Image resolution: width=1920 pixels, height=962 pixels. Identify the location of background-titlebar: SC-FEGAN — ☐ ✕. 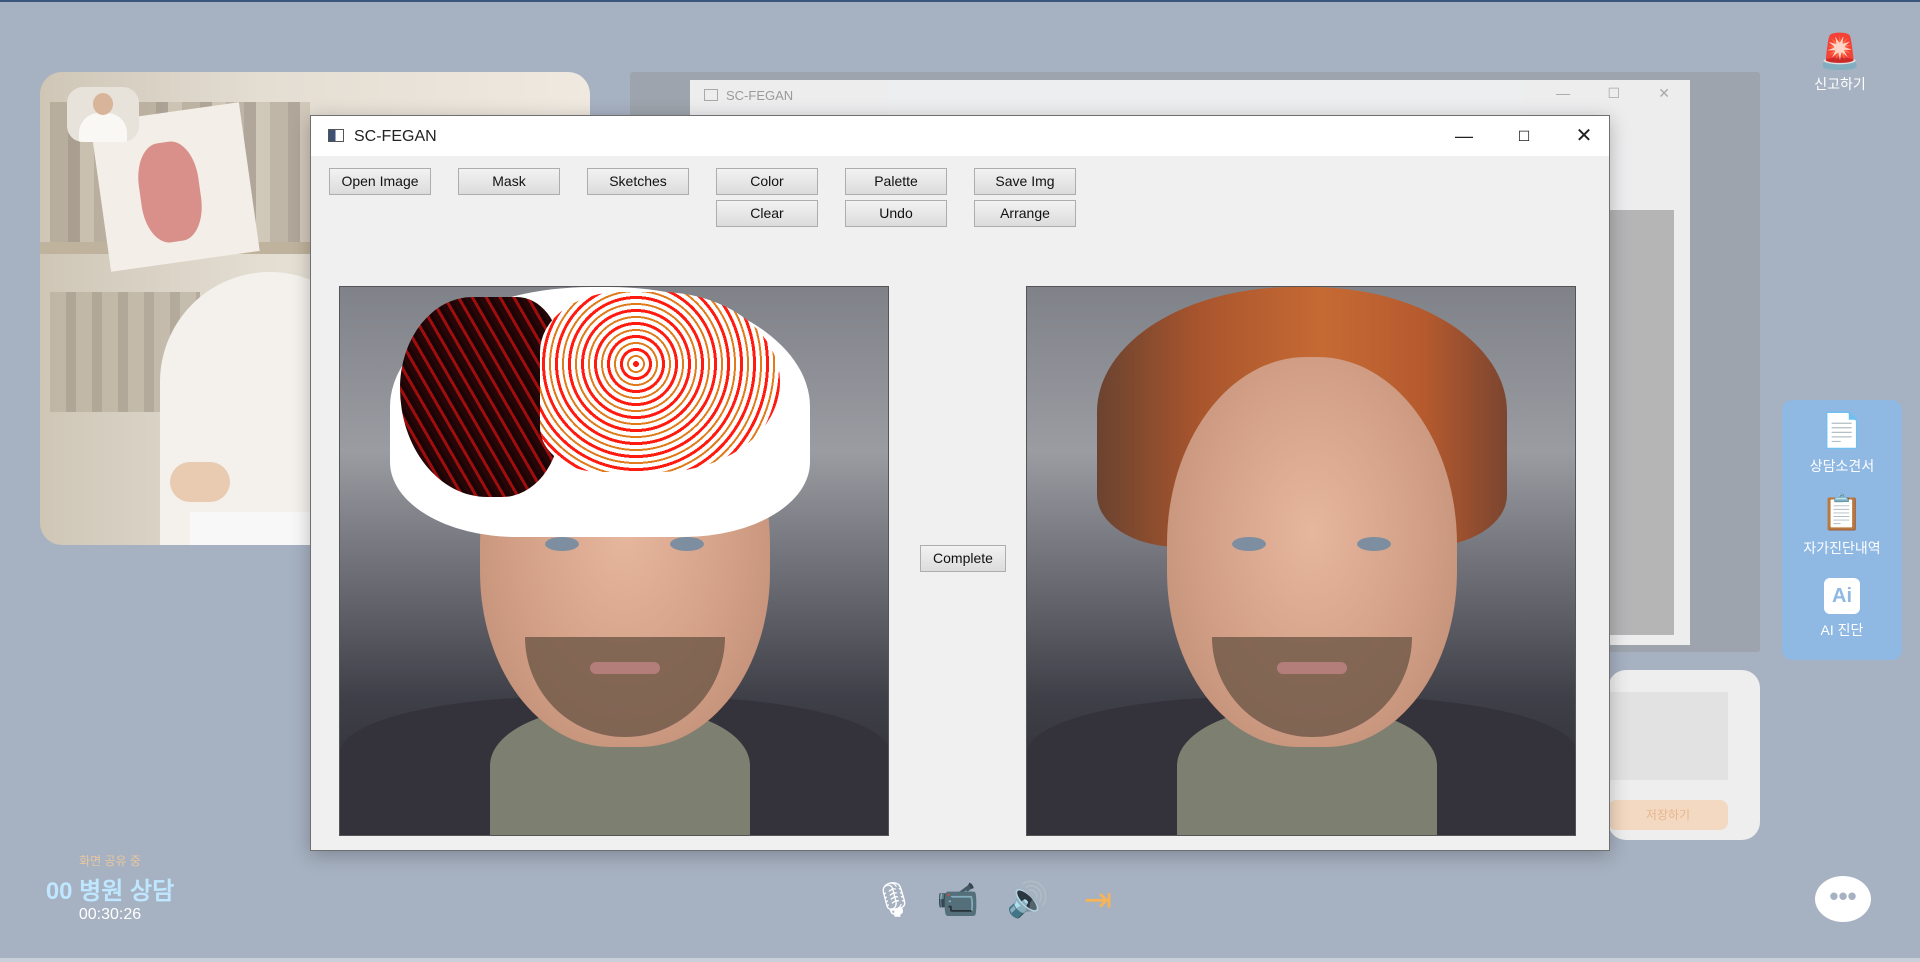
(1190, 95).